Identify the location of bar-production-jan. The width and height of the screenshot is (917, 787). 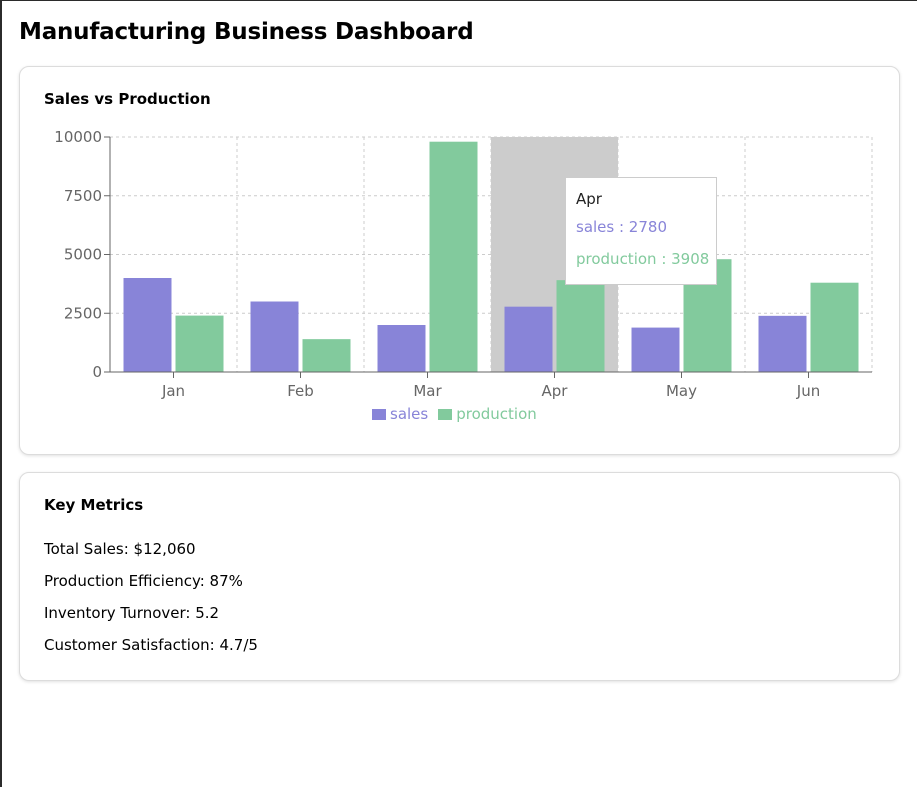
(199, 343).